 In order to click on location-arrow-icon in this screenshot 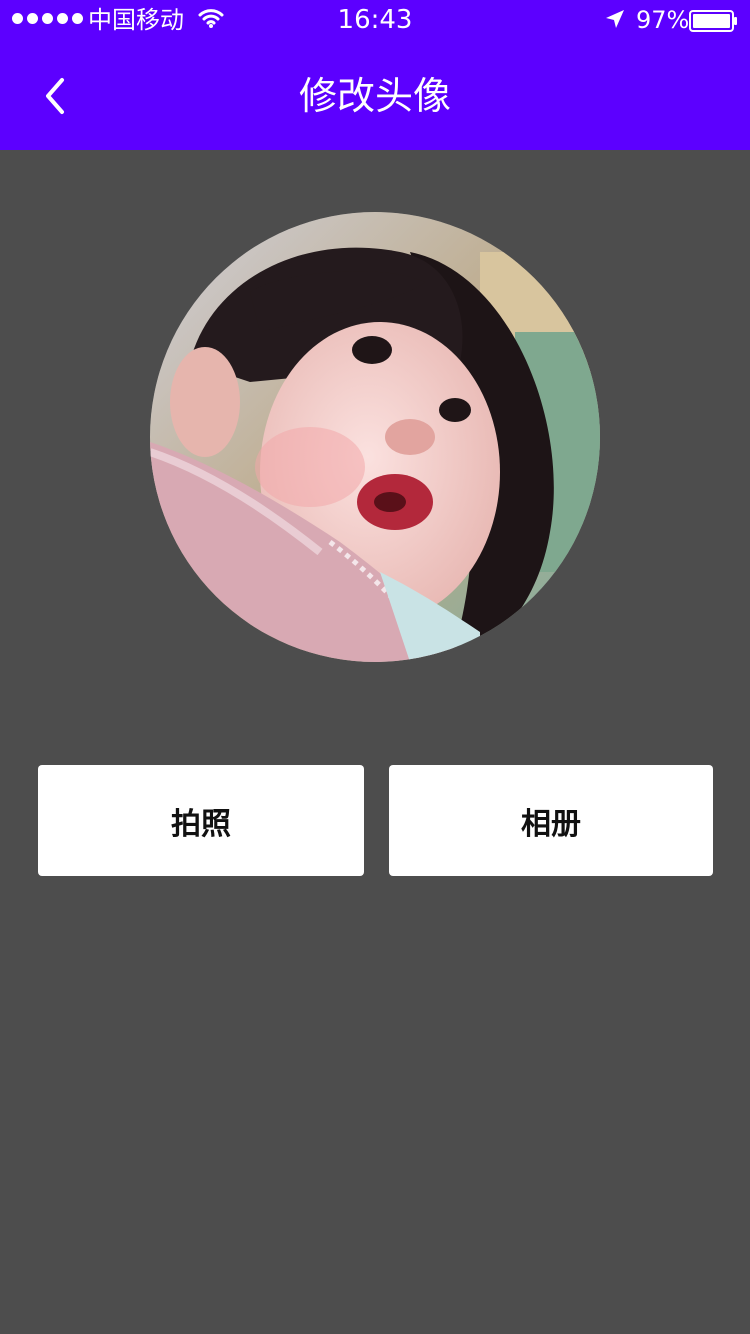, I will do `click(615, 21)`.